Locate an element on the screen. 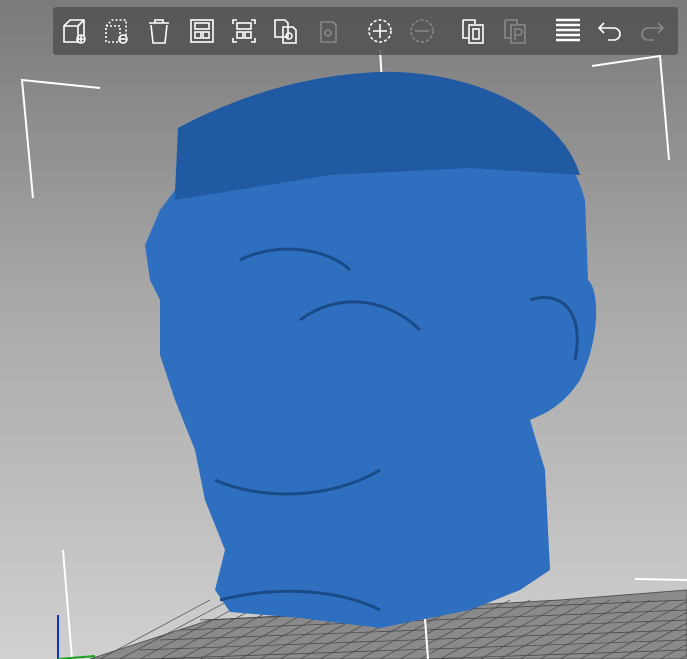 This screenshot has width=687, height=659. undo-icon is located at coordinates (609, 31).